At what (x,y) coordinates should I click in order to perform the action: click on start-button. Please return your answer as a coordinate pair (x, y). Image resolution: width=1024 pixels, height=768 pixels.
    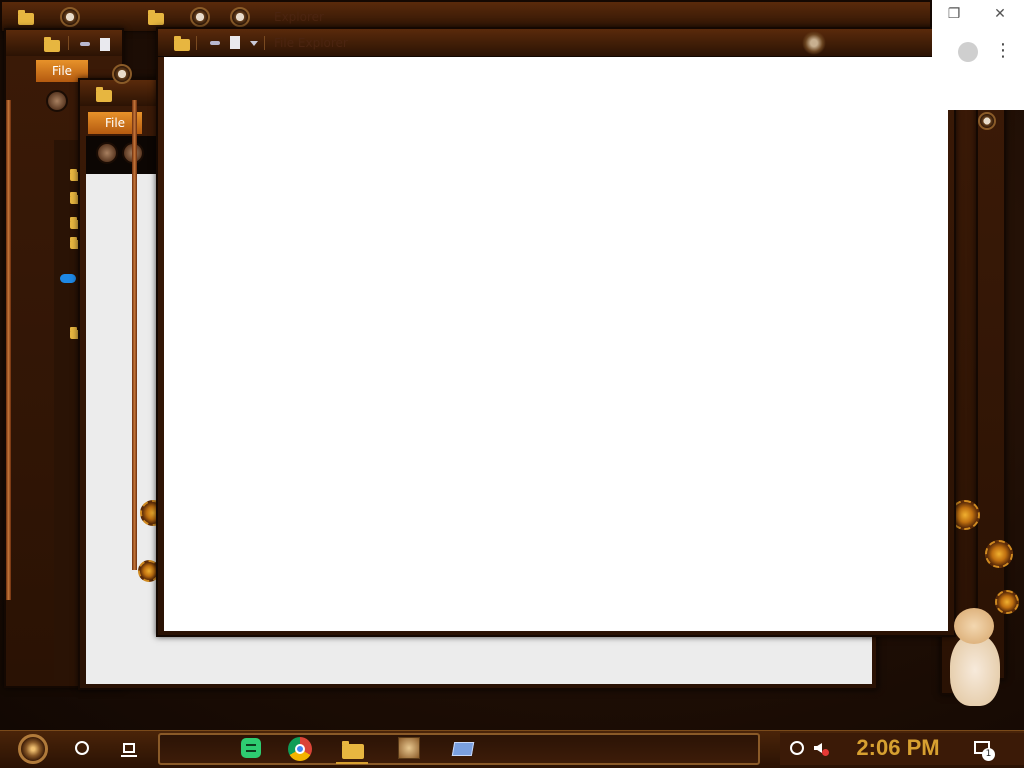
    Looking at the image, I should click on (34, 749).